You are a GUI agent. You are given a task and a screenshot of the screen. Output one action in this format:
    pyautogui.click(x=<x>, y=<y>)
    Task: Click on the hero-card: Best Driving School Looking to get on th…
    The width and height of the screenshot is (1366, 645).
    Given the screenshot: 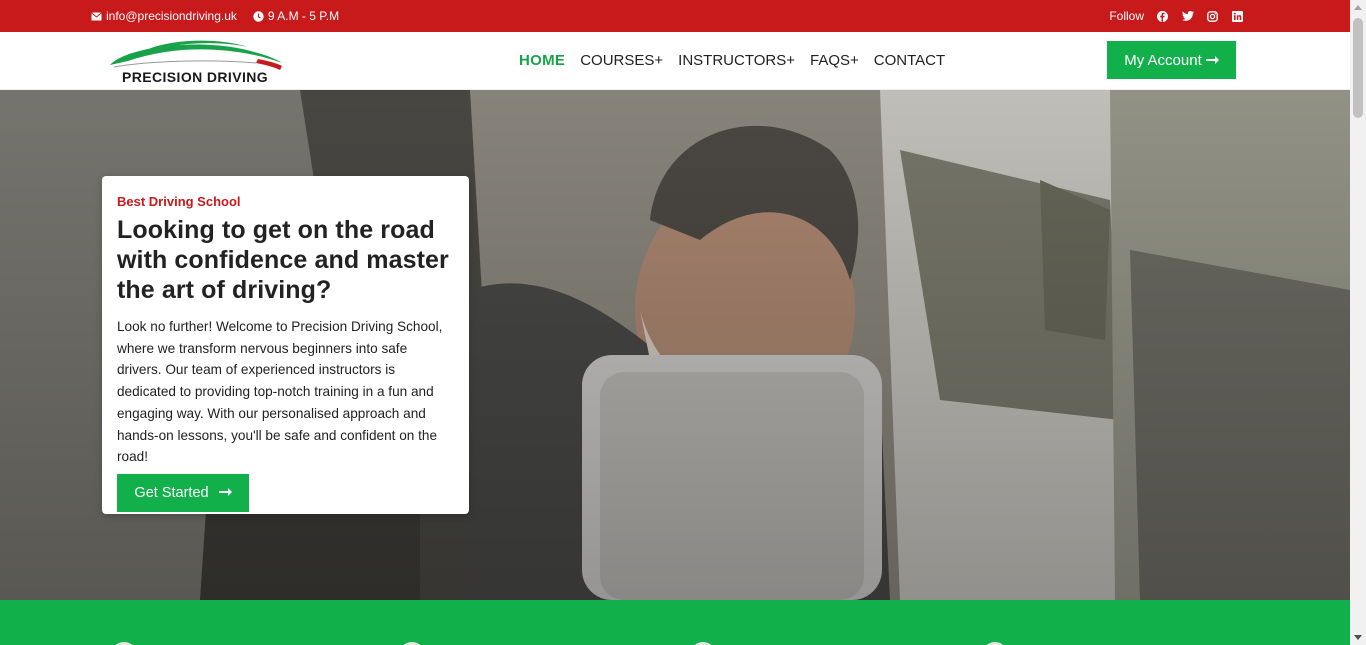 What is the action you would take?
    pyautogui.click(x=285, y=345)
    